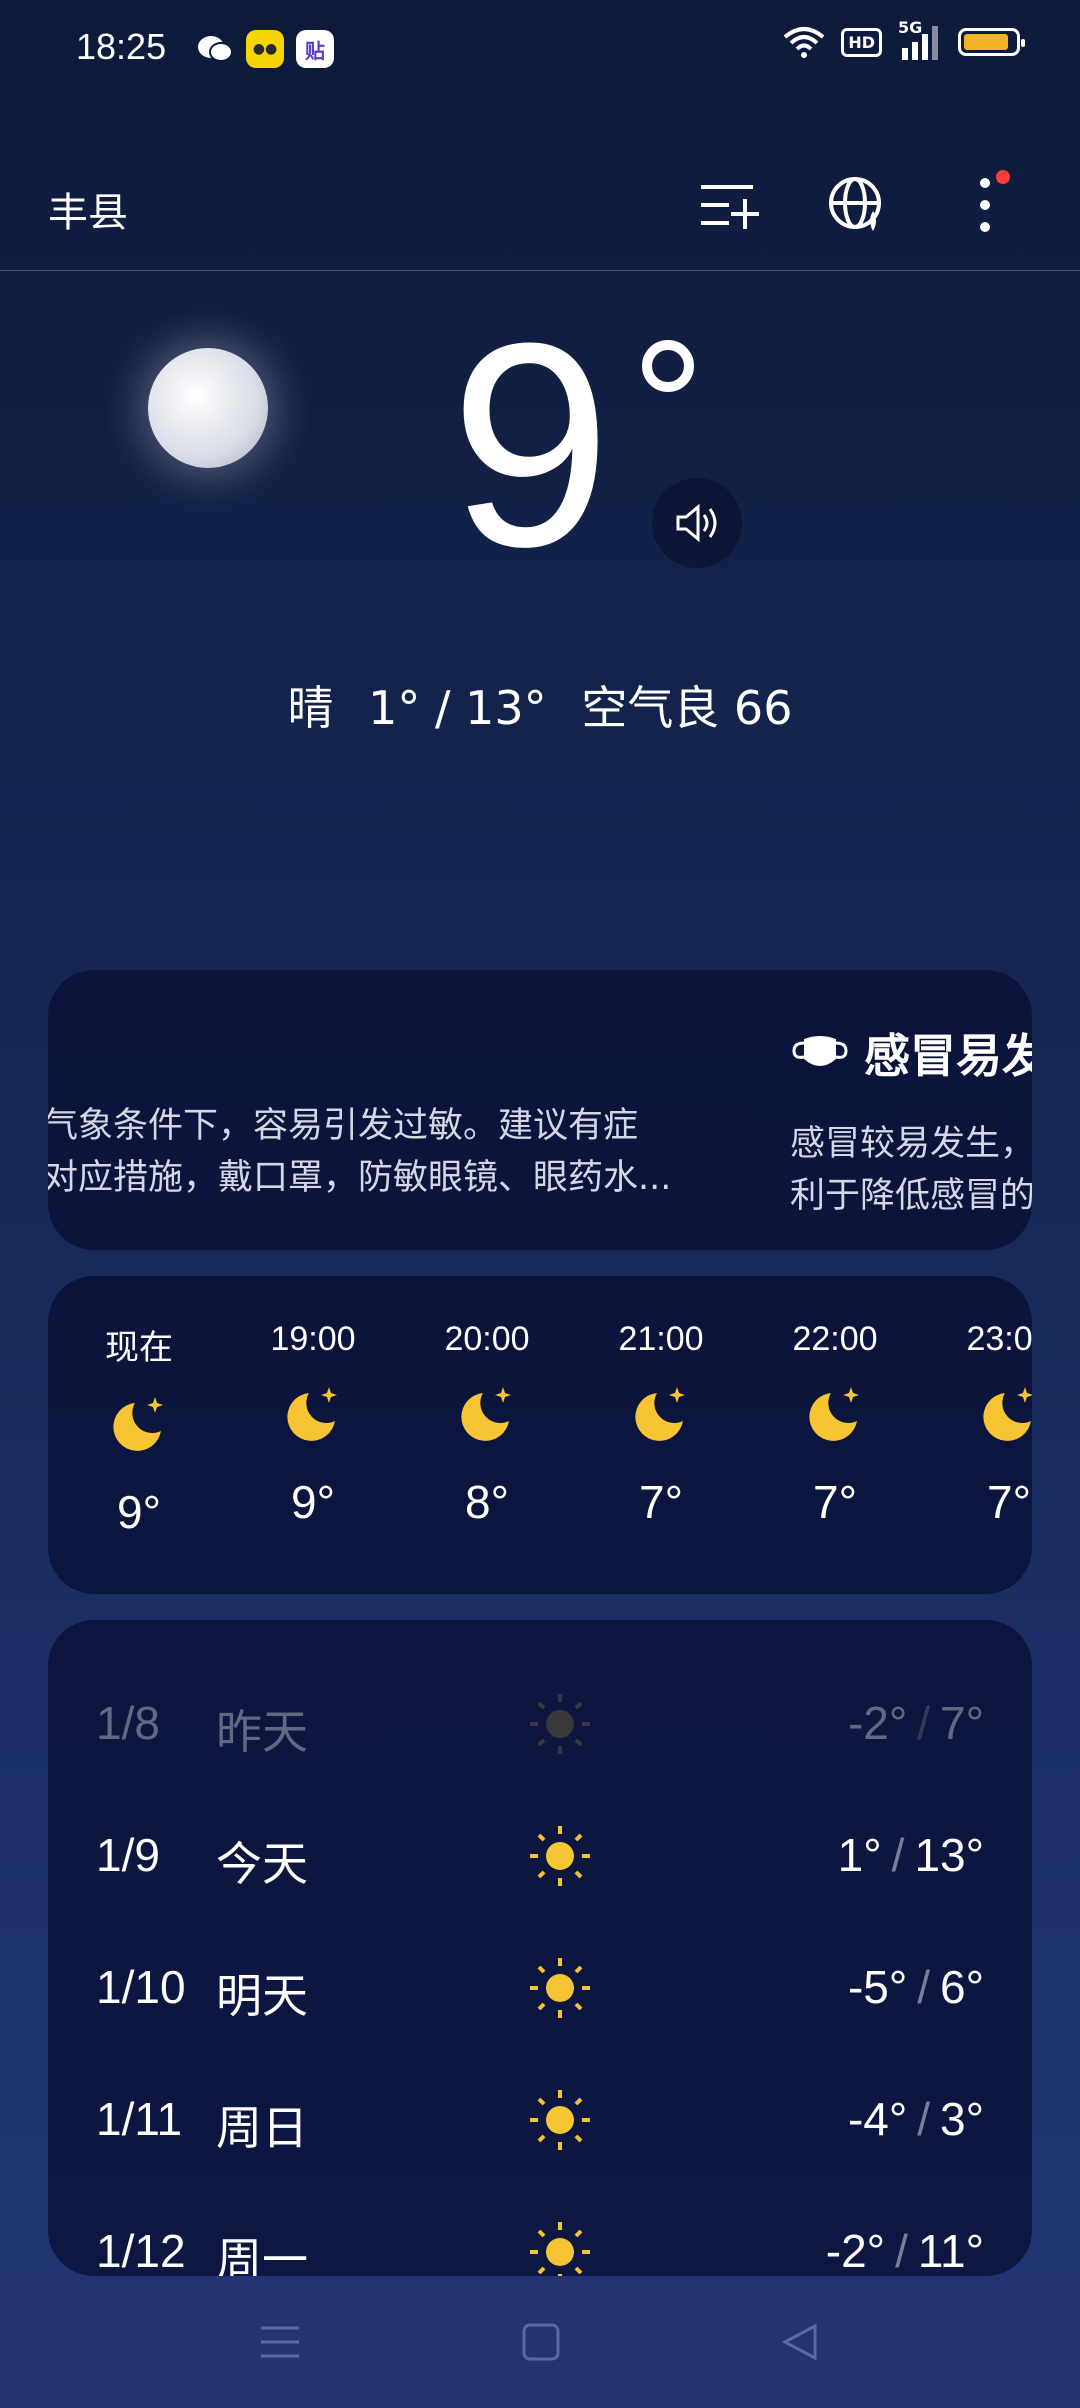 This screenshot has height=2408, width=1080. Describe the element at coordinates (208, 408) in the screenshot. I see `moon-icon` at that location.